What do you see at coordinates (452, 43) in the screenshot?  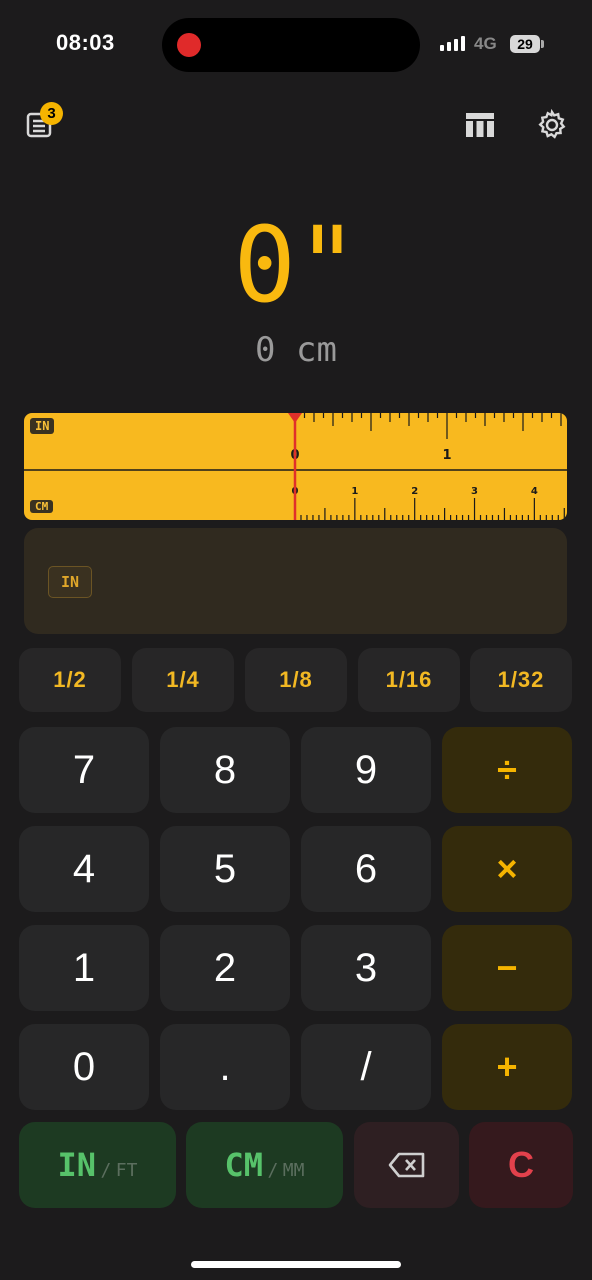 I see `signal-icon` at bounding box center [452, 43].